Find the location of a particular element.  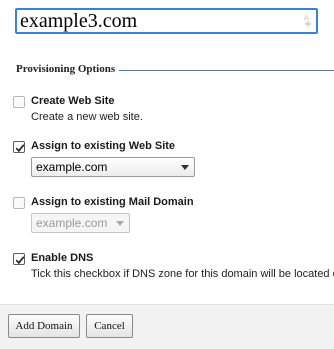

add-domain-button: Add Domain is located at coordinates (44, 326).